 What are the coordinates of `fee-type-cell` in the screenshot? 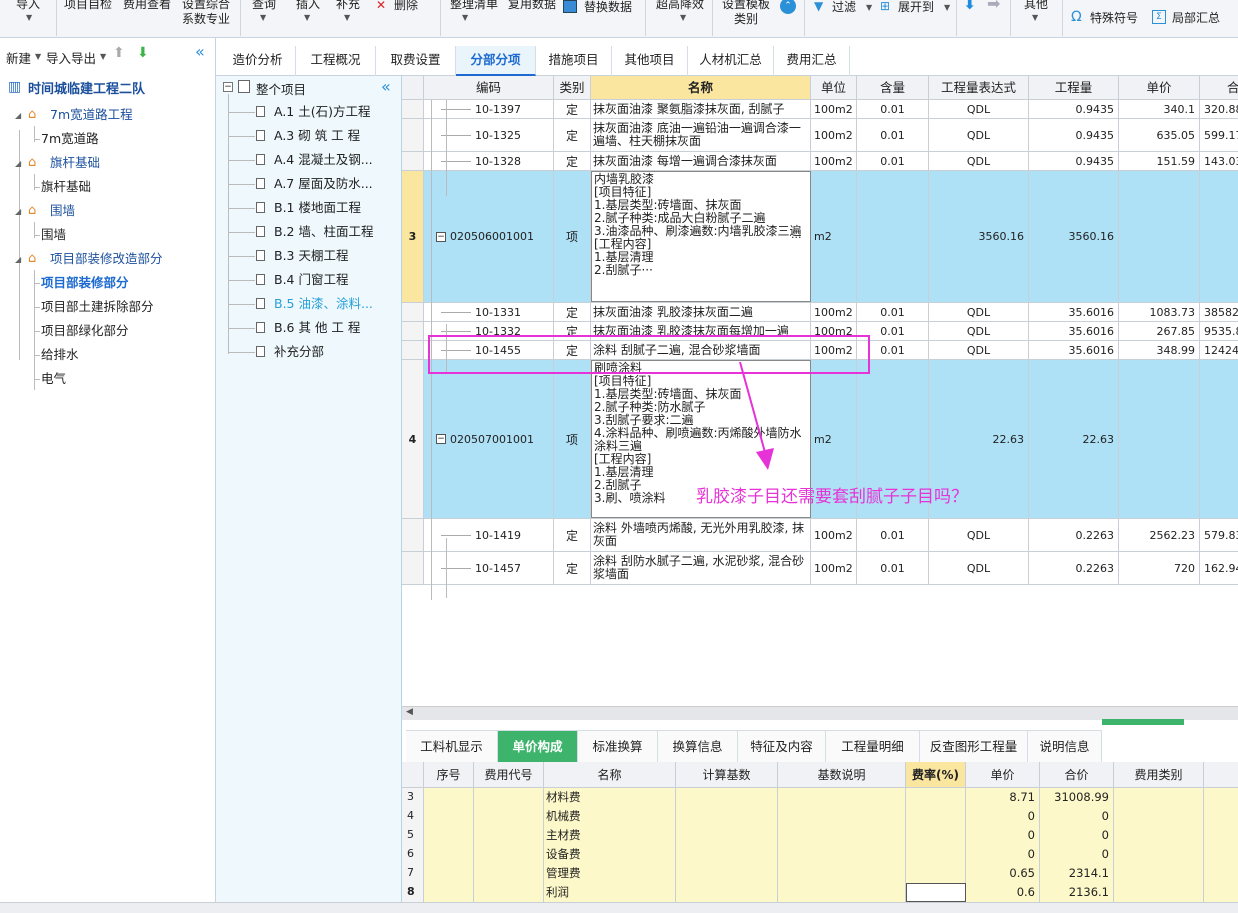 It's located at (1159, 873).